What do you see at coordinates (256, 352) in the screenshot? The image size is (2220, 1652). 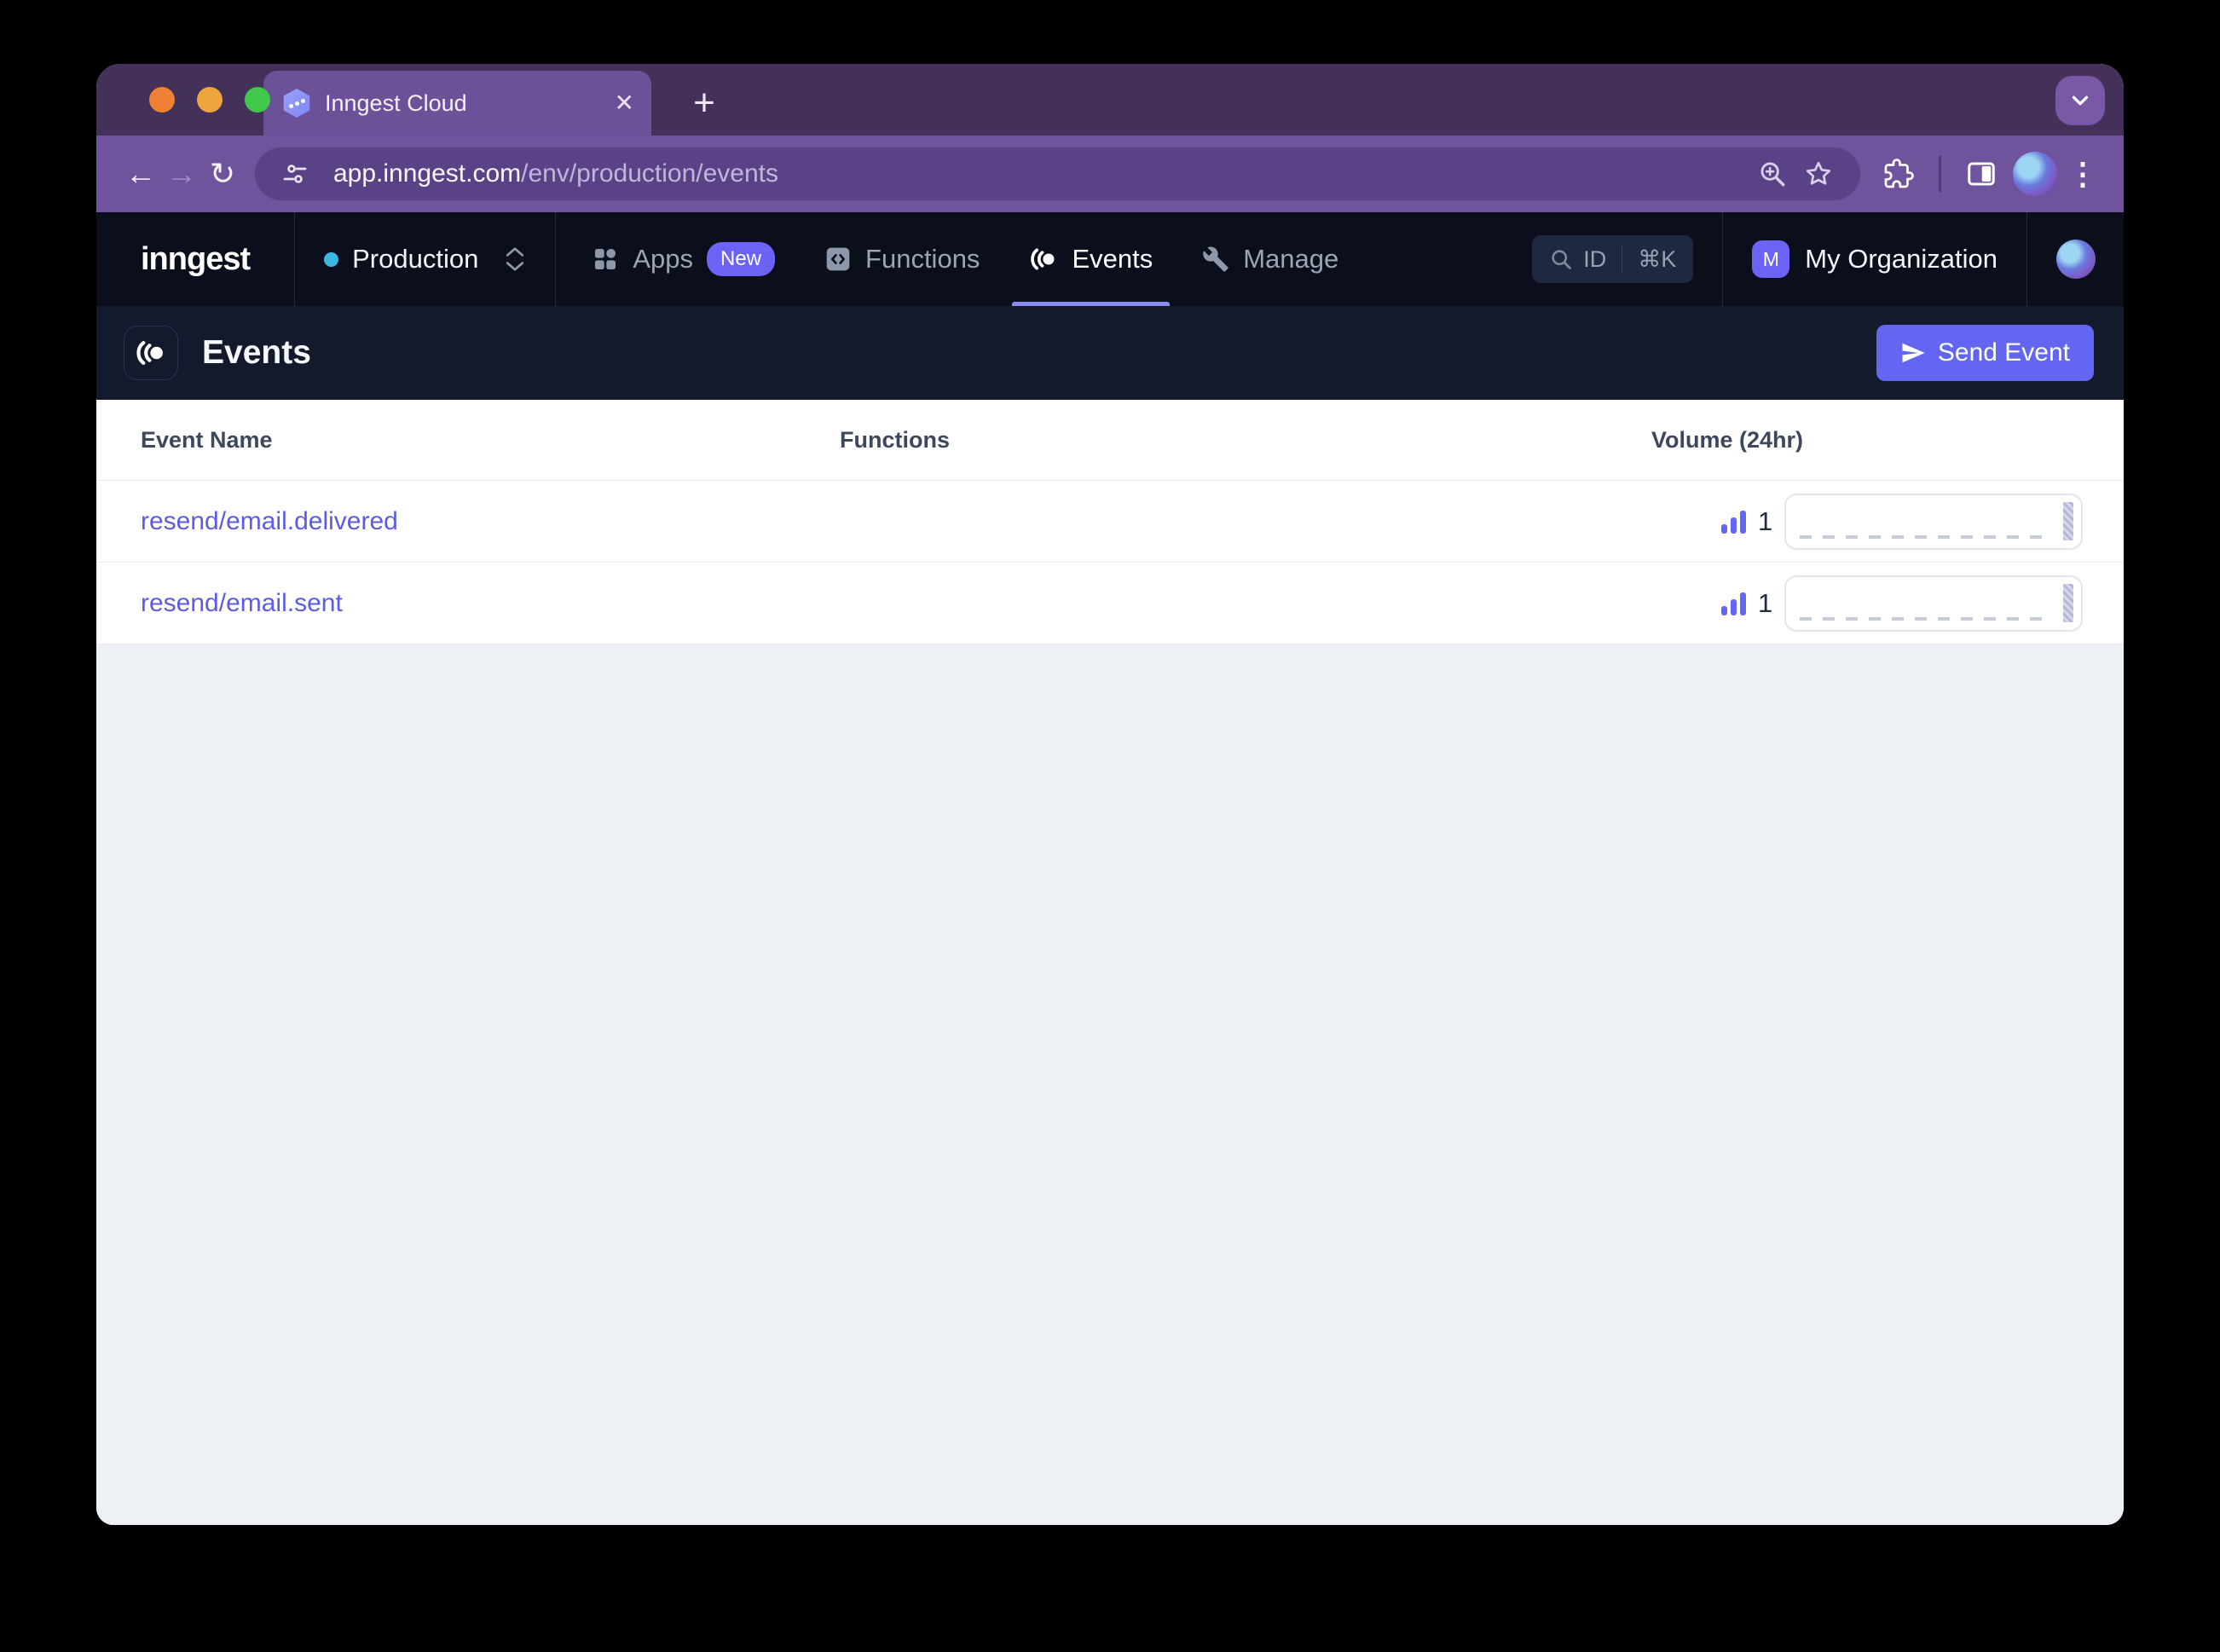 I see `page-title: Events` at bounding box center [256, 352].